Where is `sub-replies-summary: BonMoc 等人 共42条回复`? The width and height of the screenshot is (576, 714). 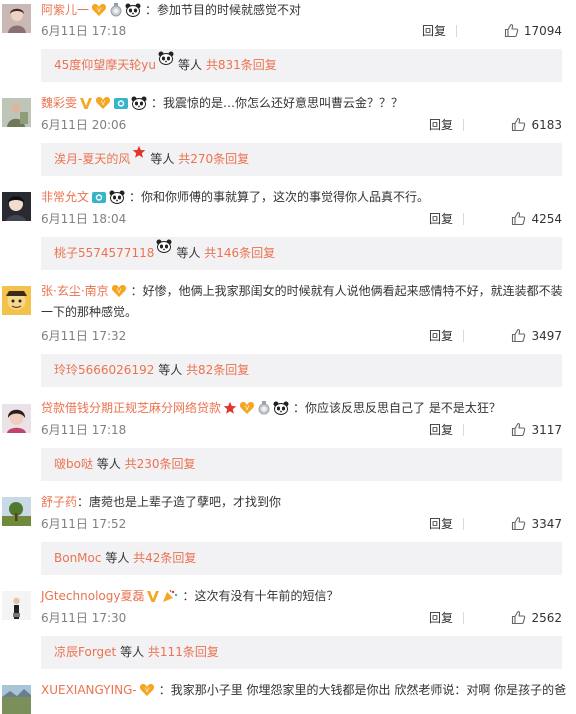 sub-replies-summary: BonMoc 等人 共42条回复 is located at coordinates (301, 558).